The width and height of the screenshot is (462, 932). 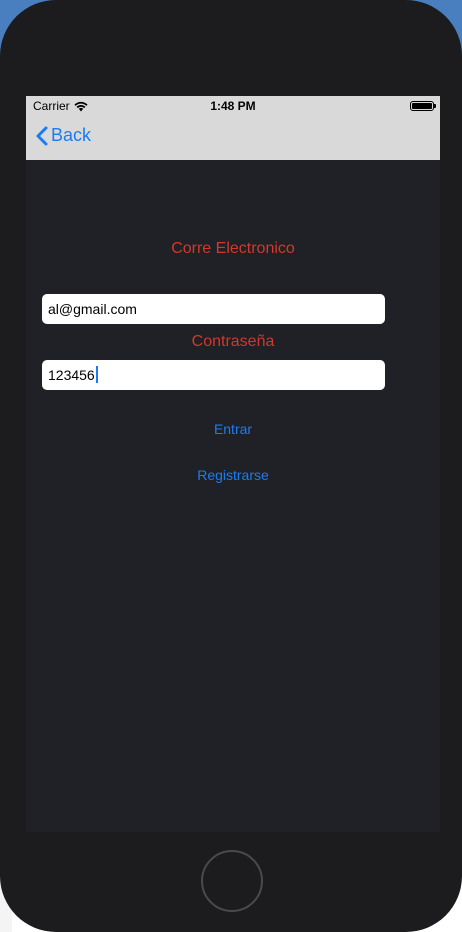 I want to click on back-label: Back, so click(x=71, y=135).